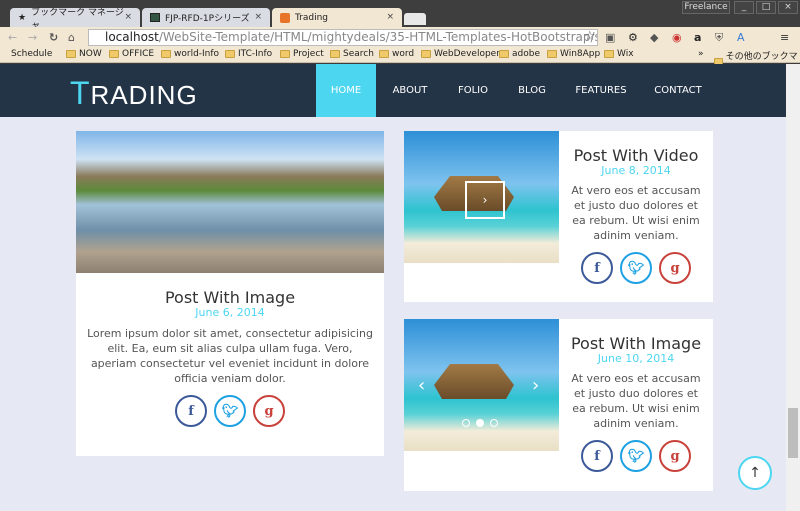 The width and height of the screenshot is (800, 511). Describe the element at coordinates (573, 54) in the screenshot. I see `bookmark-folder: Win8App` at that location.